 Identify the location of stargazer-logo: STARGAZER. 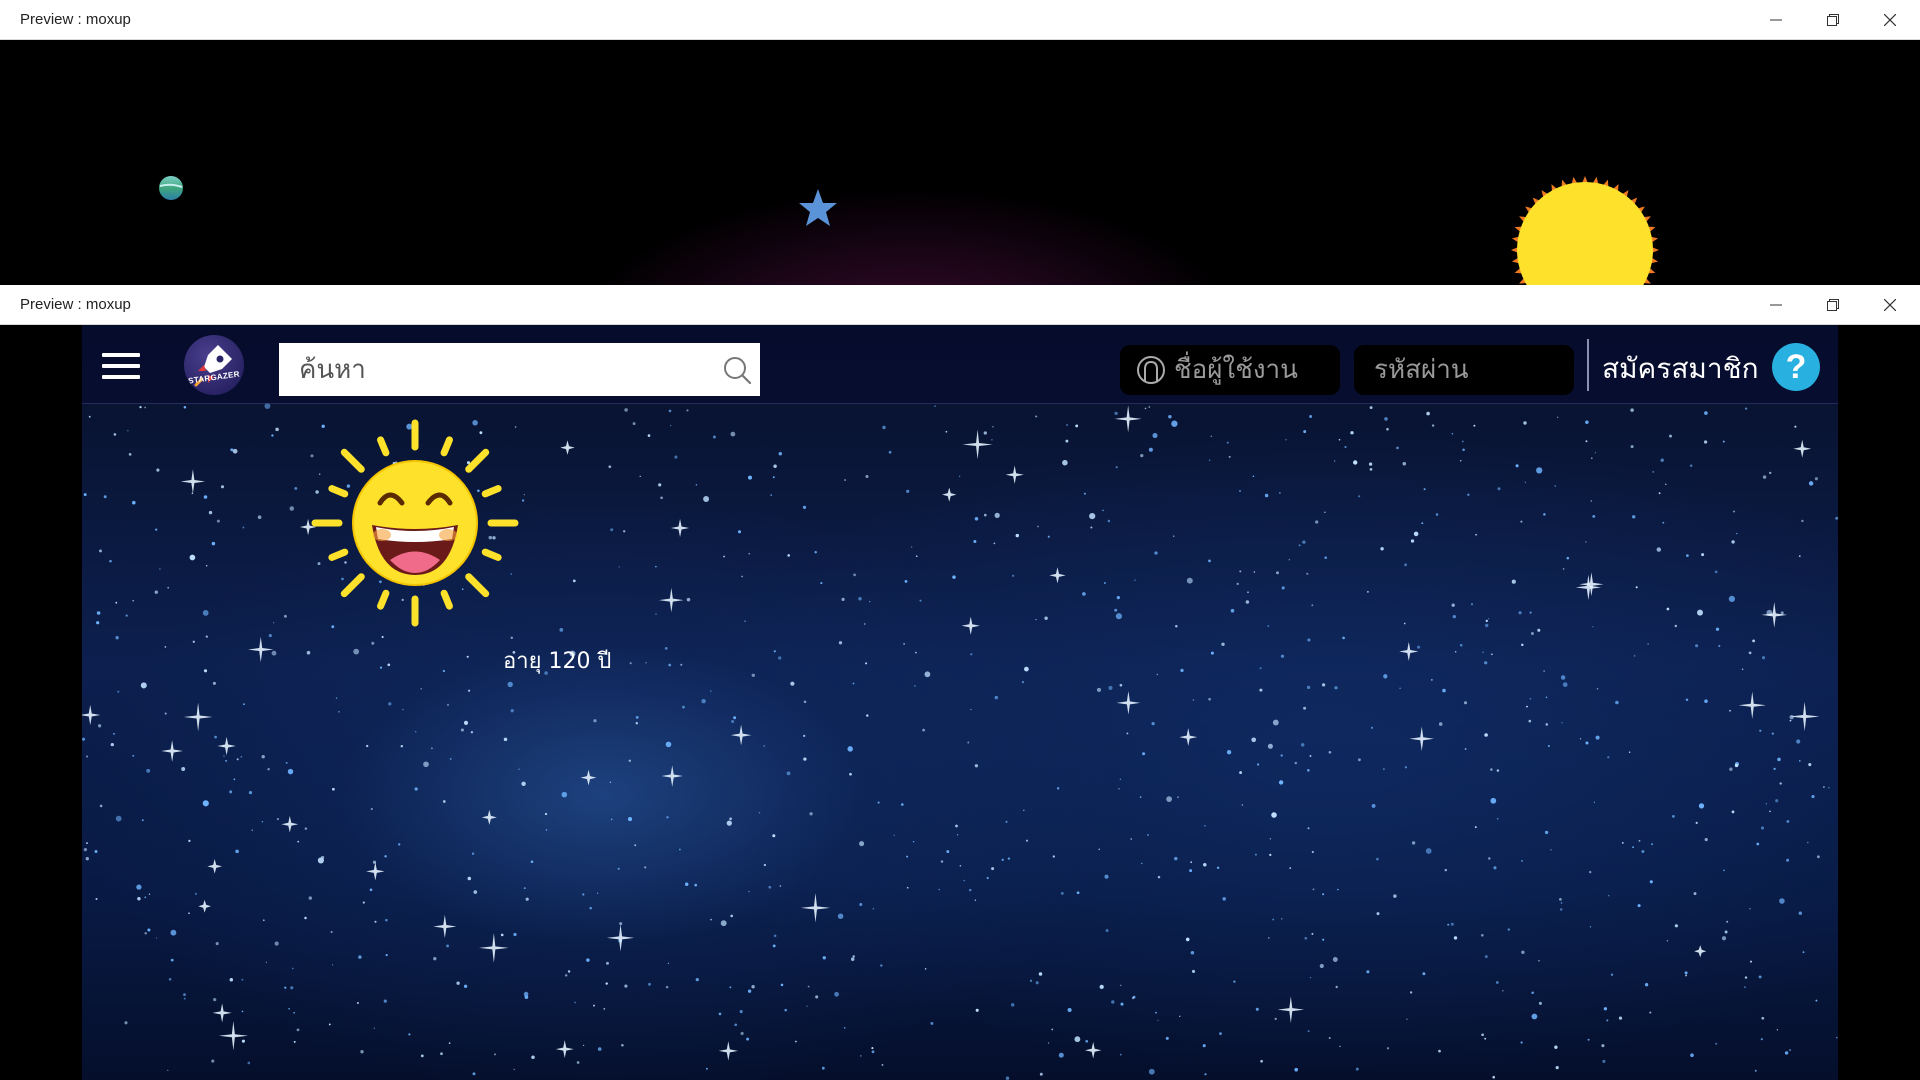
(214, 365).